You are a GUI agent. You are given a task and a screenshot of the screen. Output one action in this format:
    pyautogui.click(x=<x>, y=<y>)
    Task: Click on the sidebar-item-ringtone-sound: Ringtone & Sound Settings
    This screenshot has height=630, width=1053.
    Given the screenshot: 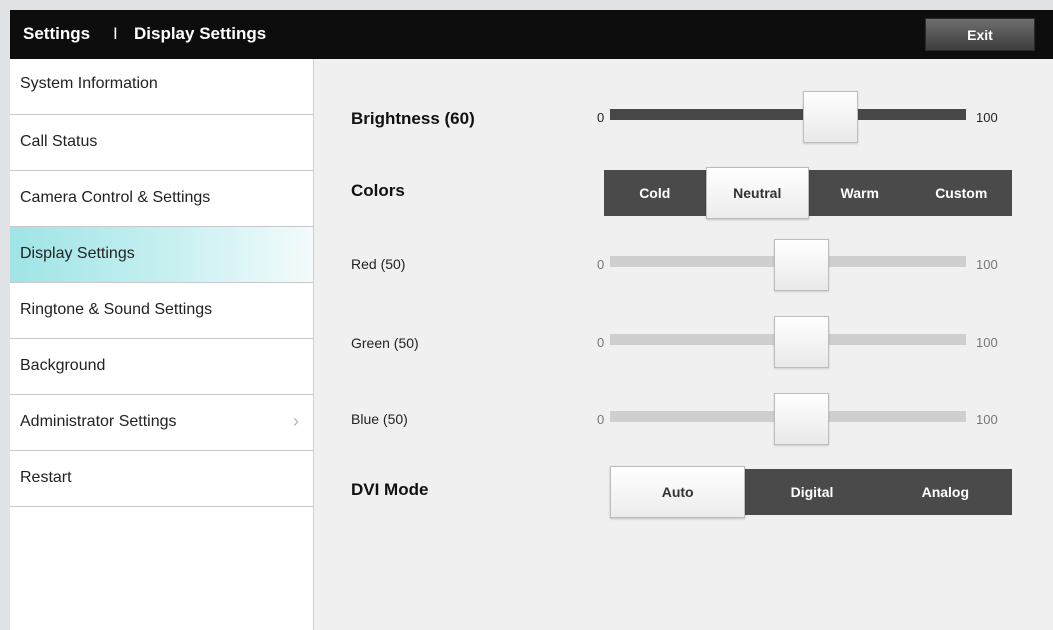 What is the action you would take?
    pyautogui.click(x=161, y=311)
    